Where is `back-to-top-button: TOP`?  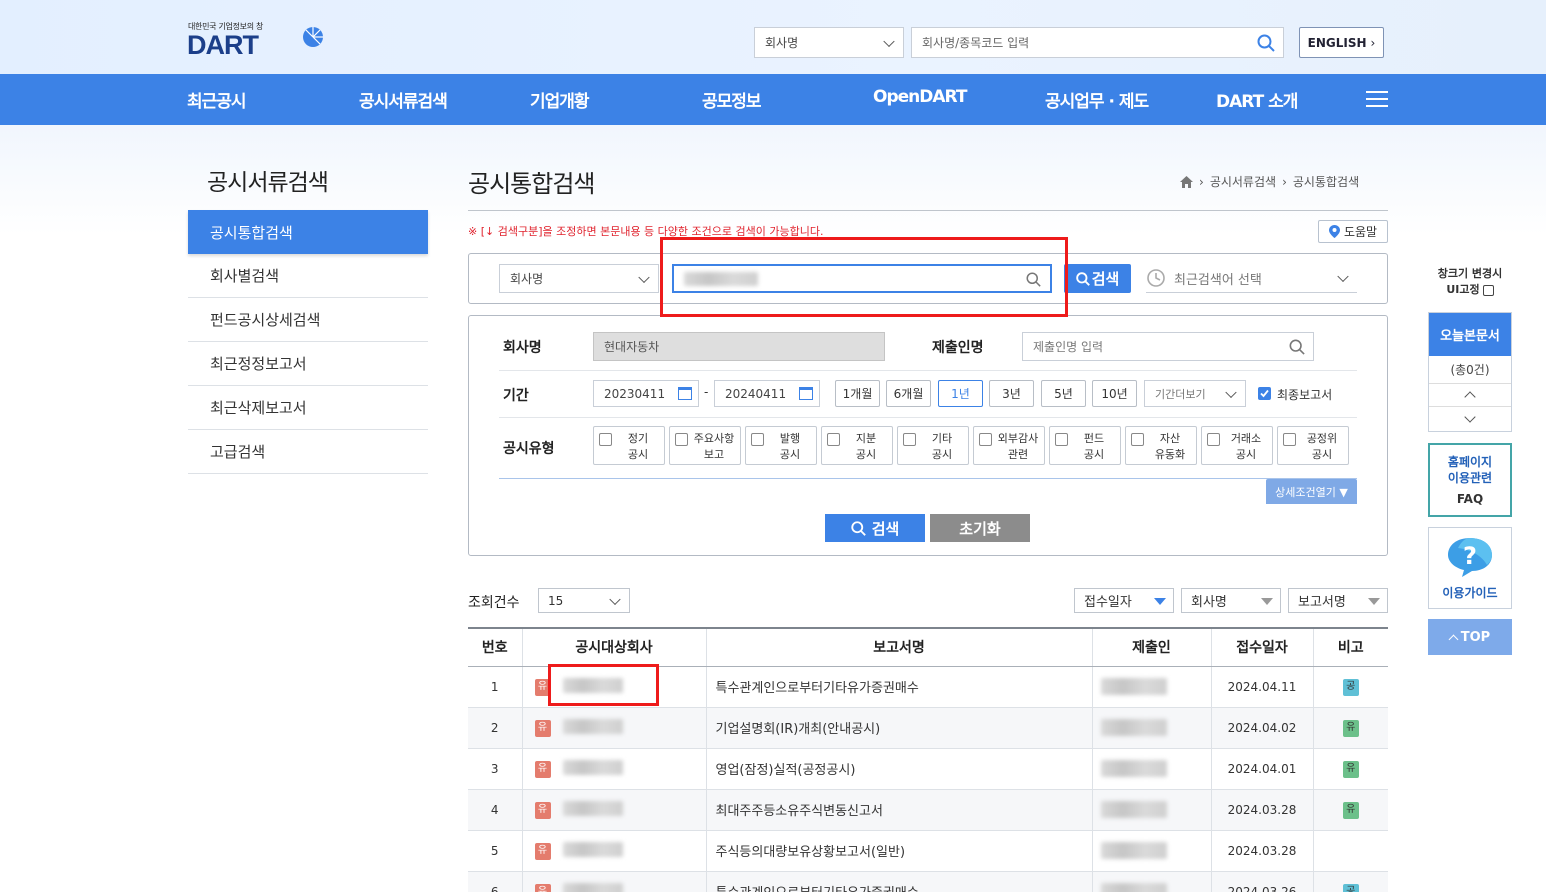
back-to-top-button: TOP is located at coordinates (1470, 637).